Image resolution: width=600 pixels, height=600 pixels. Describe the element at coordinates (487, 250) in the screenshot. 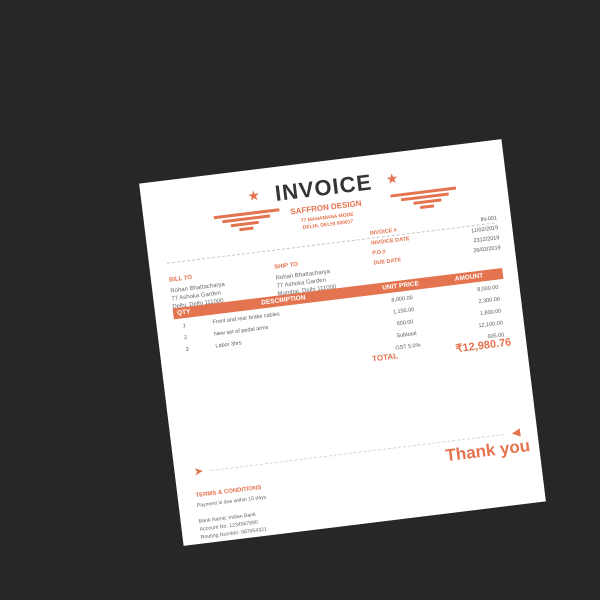

I see `meta-value: 26/02/2019` at that location.